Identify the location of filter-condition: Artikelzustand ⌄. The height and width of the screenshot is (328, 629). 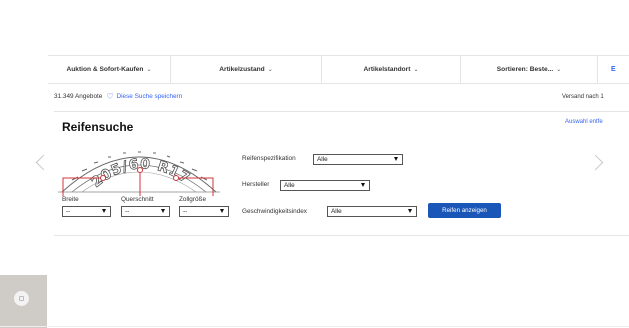
(246, 69).